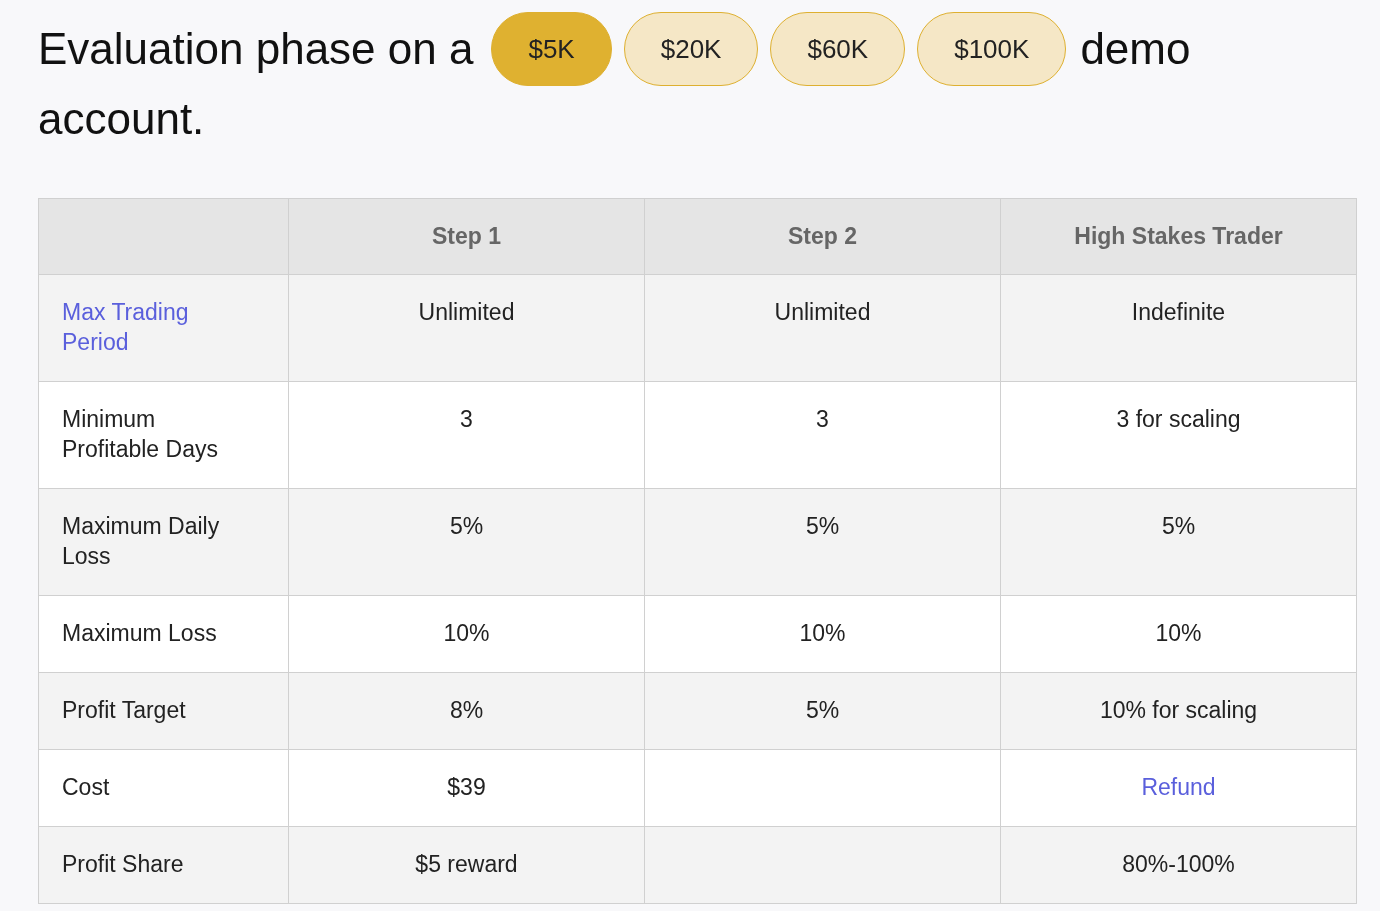 The image size is (1380, 911). Describe the element at coordinates (1178, 864) in the screenshot. I see `cell-value: 80%-100%` at that location.